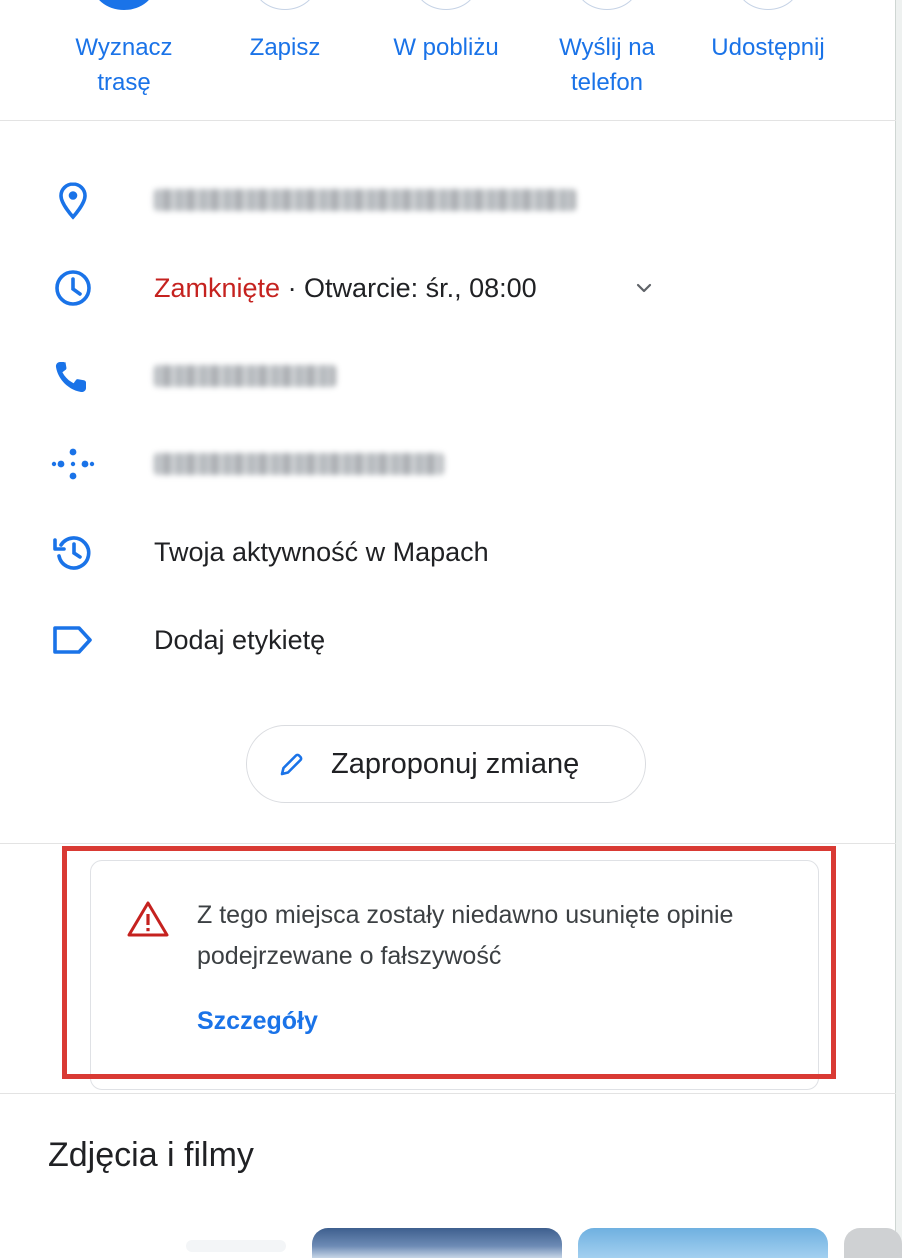  What do you see at coordinates (448, 640) in the screenshot?
I see `add-label-row: Dodaj etykietę` at bounding box center [448, 640].